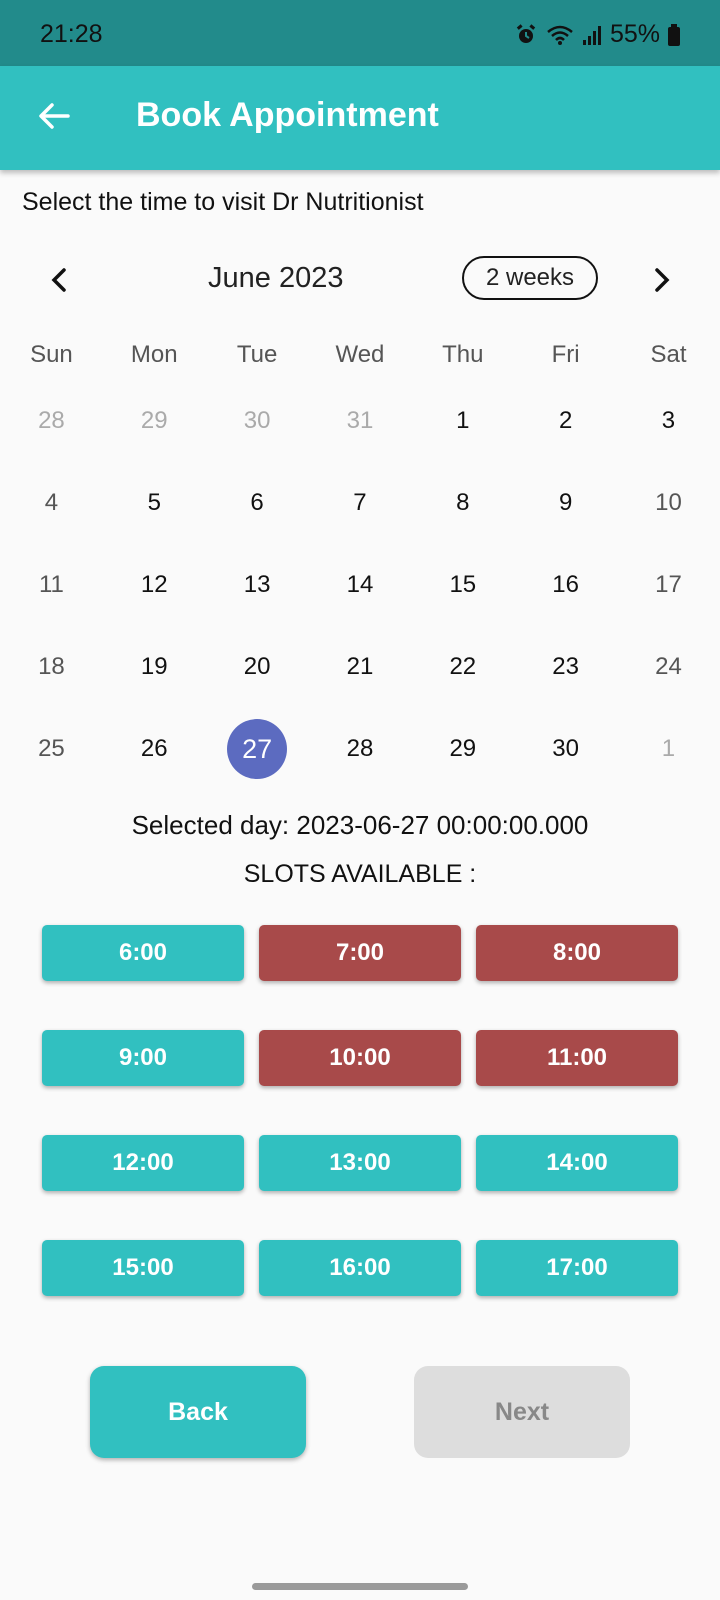 The image size is (720, 1600). I want to click on calendar-day-selected: 27, so click(257, 749).